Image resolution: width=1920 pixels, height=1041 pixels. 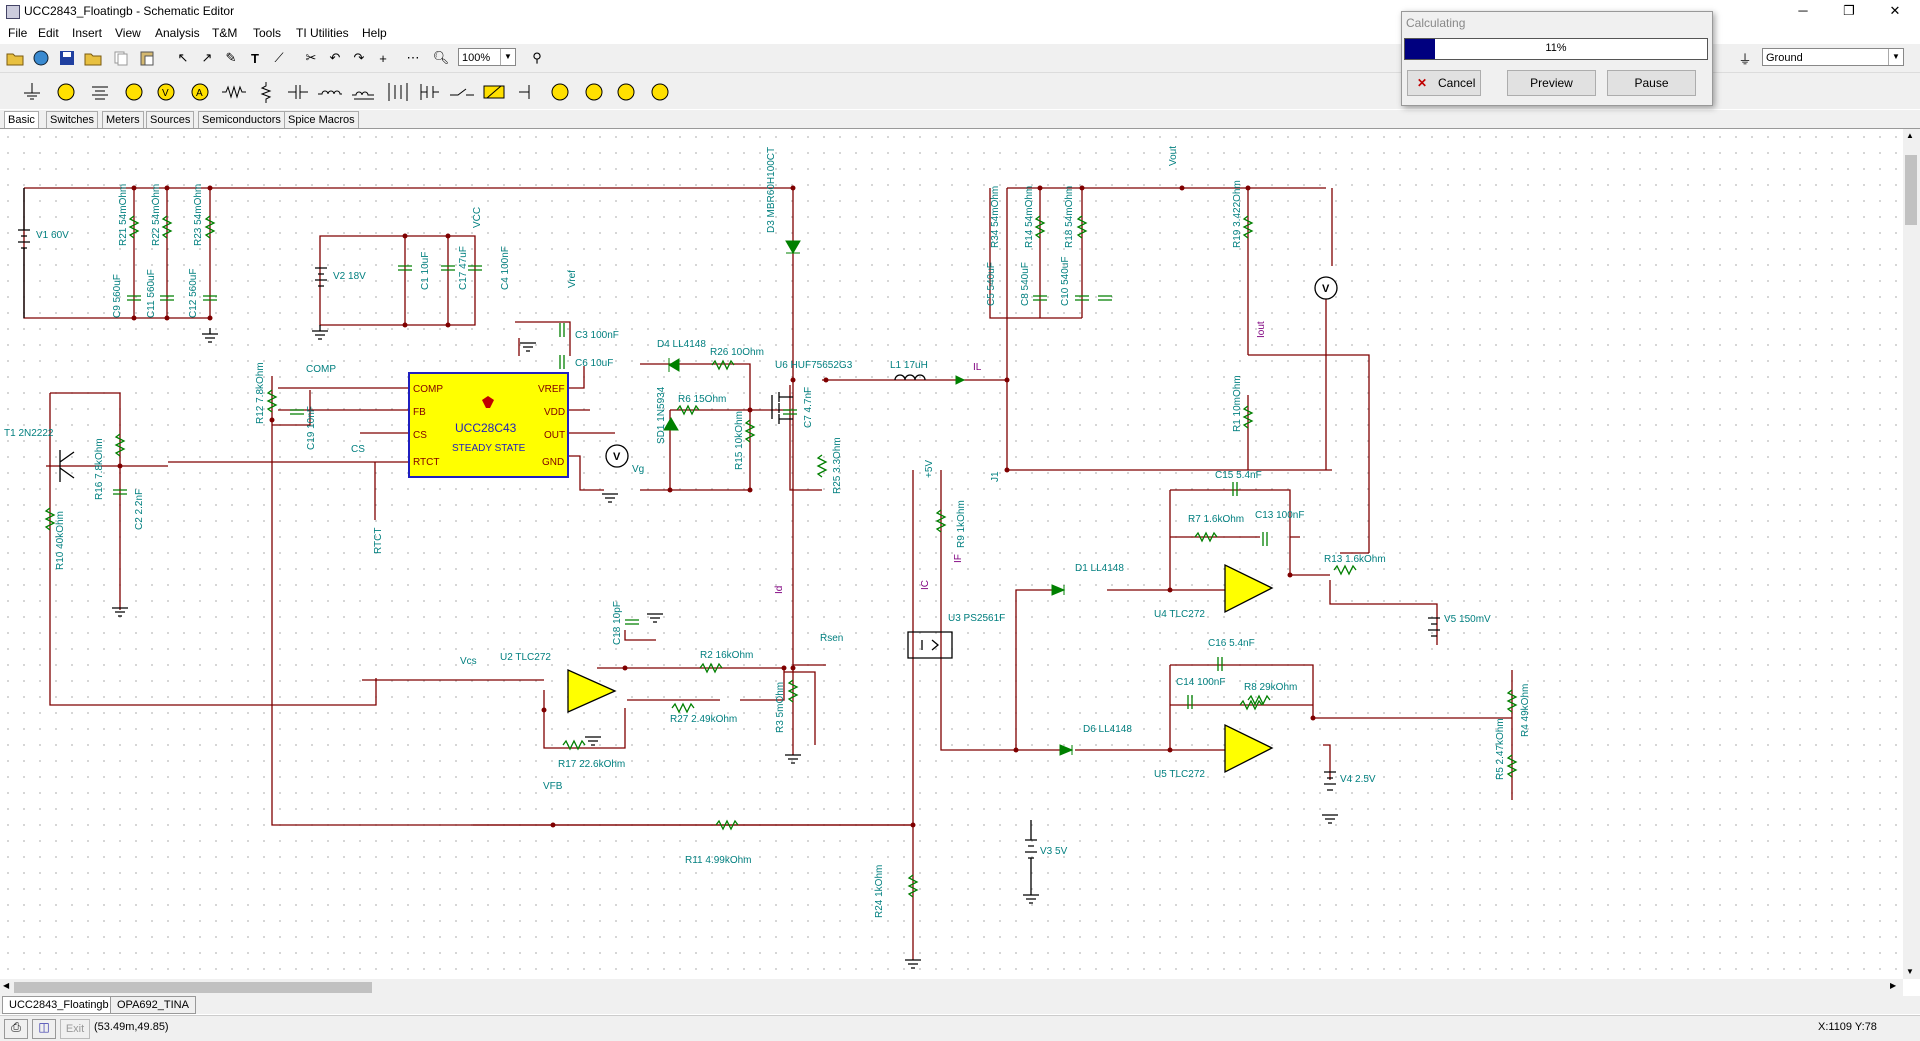 What do you see at coordinates (814, 365) in the screenshot?
I see `svg-text: U6 HUF75652G3` at bounding box center [814, 365].